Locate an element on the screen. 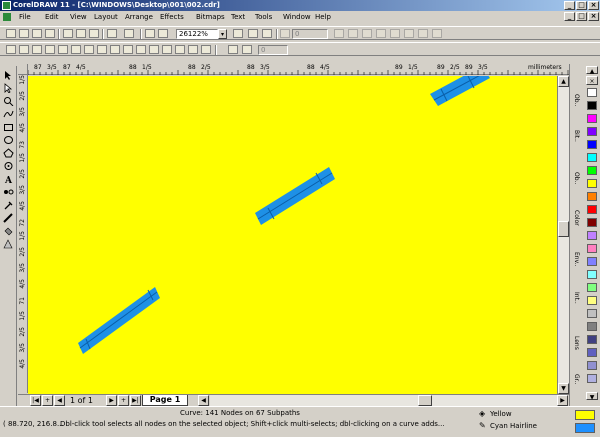 The height and width of the screenshot is (437, 600). cut-icon is located at coordinates (68, 33).